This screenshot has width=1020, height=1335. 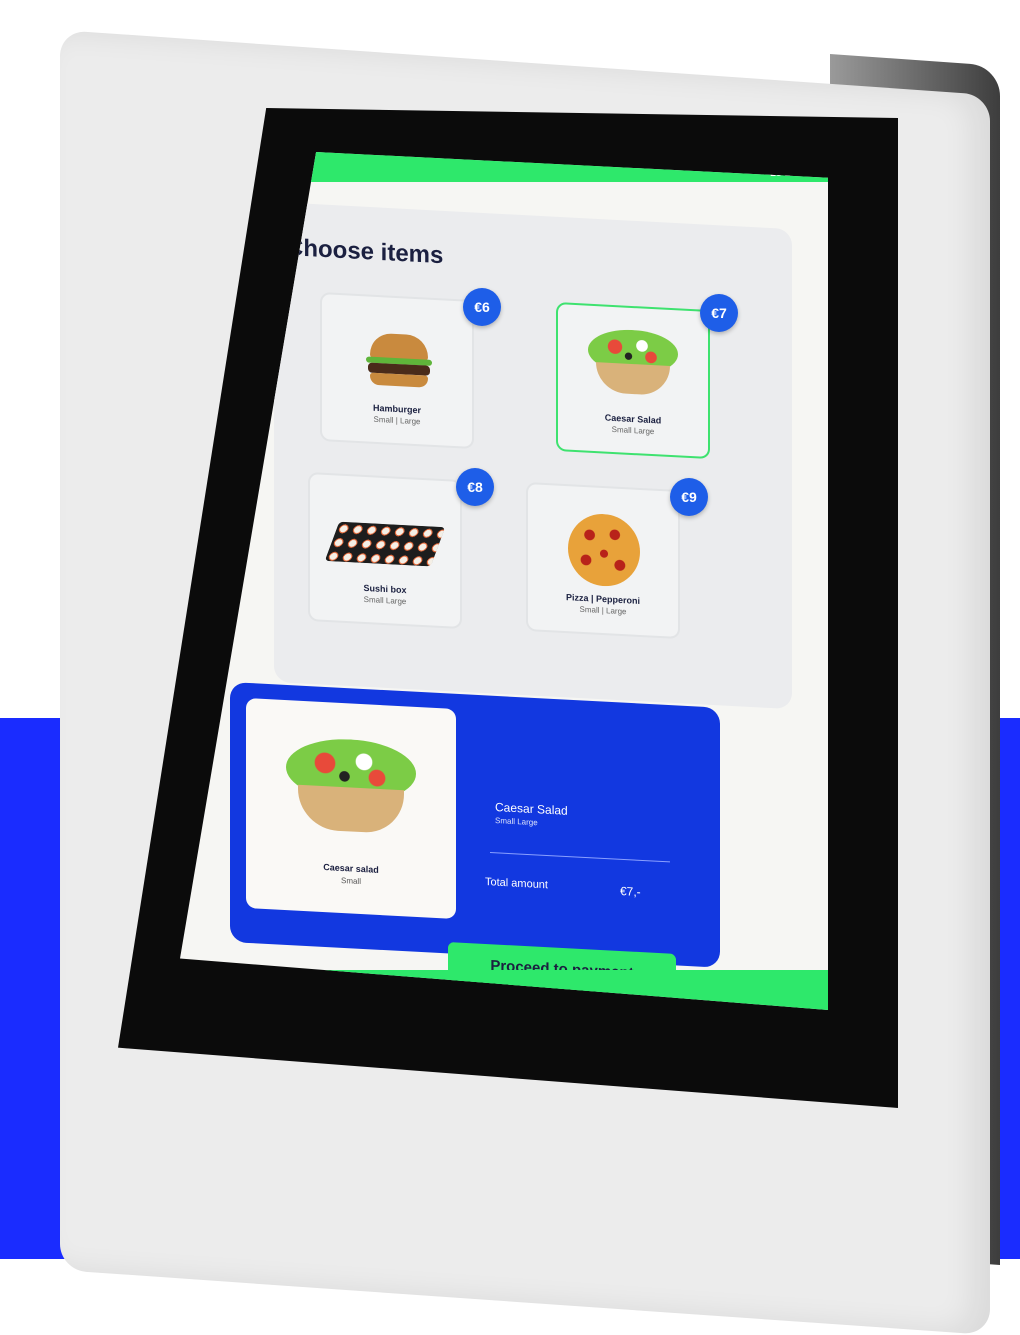 I want to click on selected-item-card: Caesar salad Small, so click(x=351, y=809).